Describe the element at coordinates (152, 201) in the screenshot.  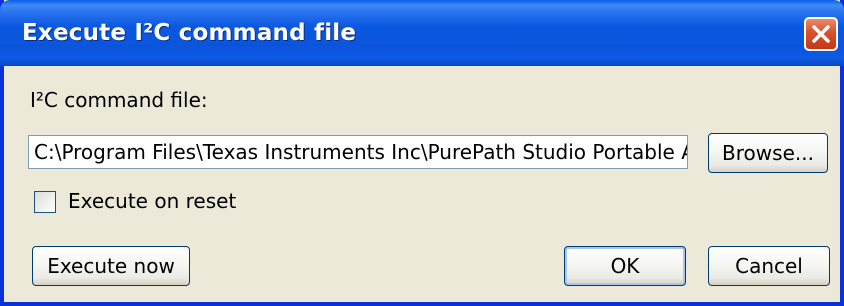
I see `execute-on-reset-label: Execute on reset` at that location.